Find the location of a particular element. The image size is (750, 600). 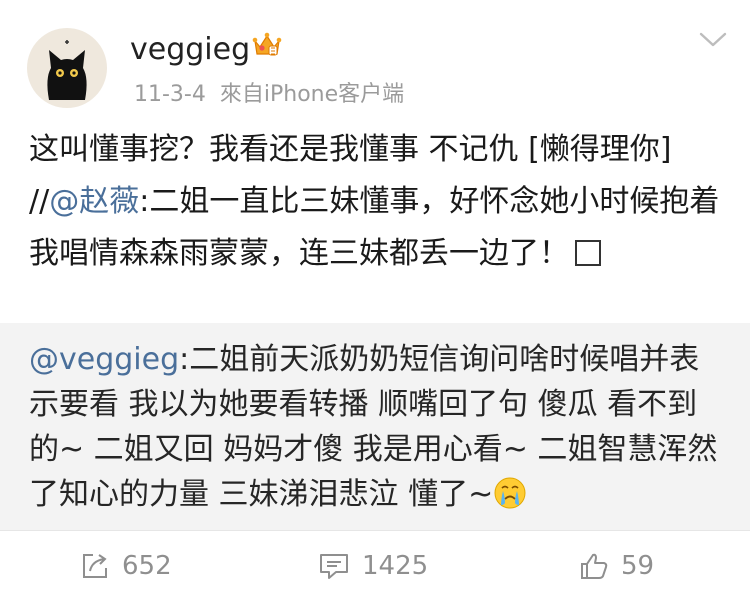

username: veggieg is located at coordinates (190, 50).